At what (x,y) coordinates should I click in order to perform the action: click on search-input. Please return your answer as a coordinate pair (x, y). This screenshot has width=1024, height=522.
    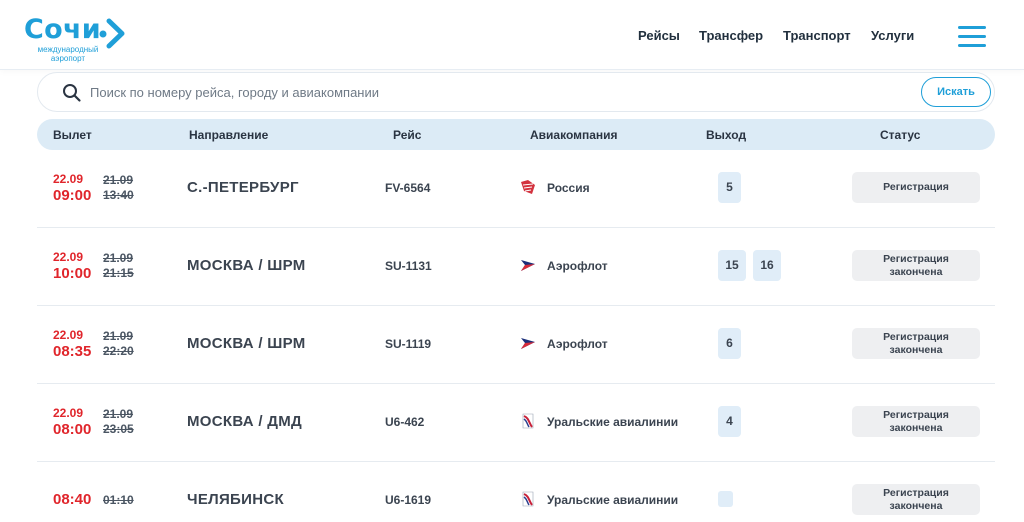
    Looking at the image, I should click on (500, 92).